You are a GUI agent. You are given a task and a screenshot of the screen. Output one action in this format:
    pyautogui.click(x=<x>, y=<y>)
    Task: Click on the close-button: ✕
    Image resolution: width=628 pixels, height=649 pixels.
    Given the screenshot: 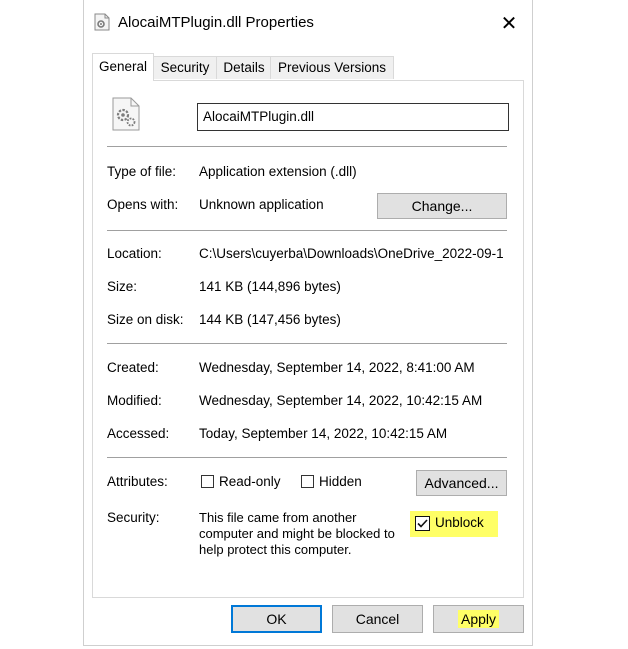 What is the action you would take?
    pyautogui.click(x=509, y=23)
    